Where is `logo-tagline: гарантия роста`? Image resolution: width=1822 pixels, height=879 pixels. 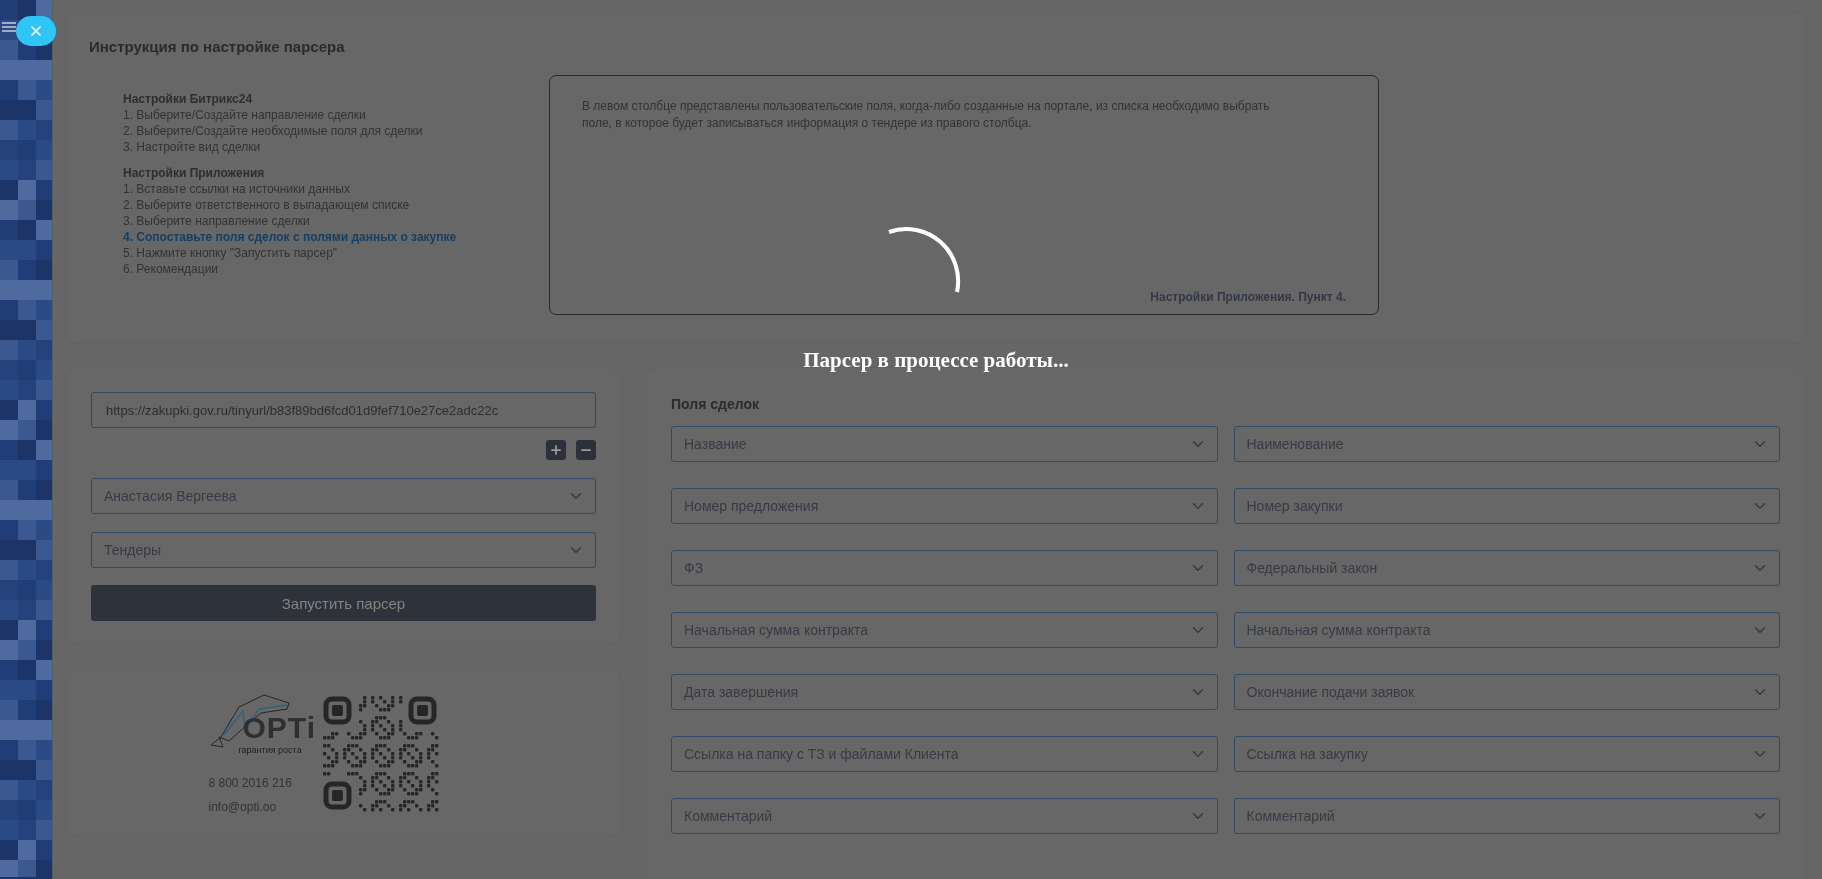 logo-tagline: гарантия роста is located at coordinates (270, 749).